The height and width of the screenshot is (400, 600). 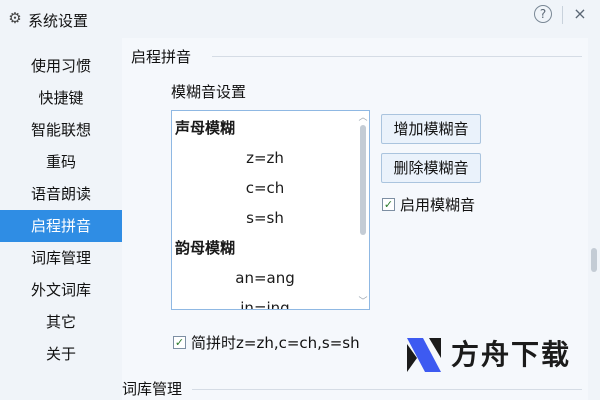 I want to click on scroll-down-icon: ﹀, so click(x=363, y=302).